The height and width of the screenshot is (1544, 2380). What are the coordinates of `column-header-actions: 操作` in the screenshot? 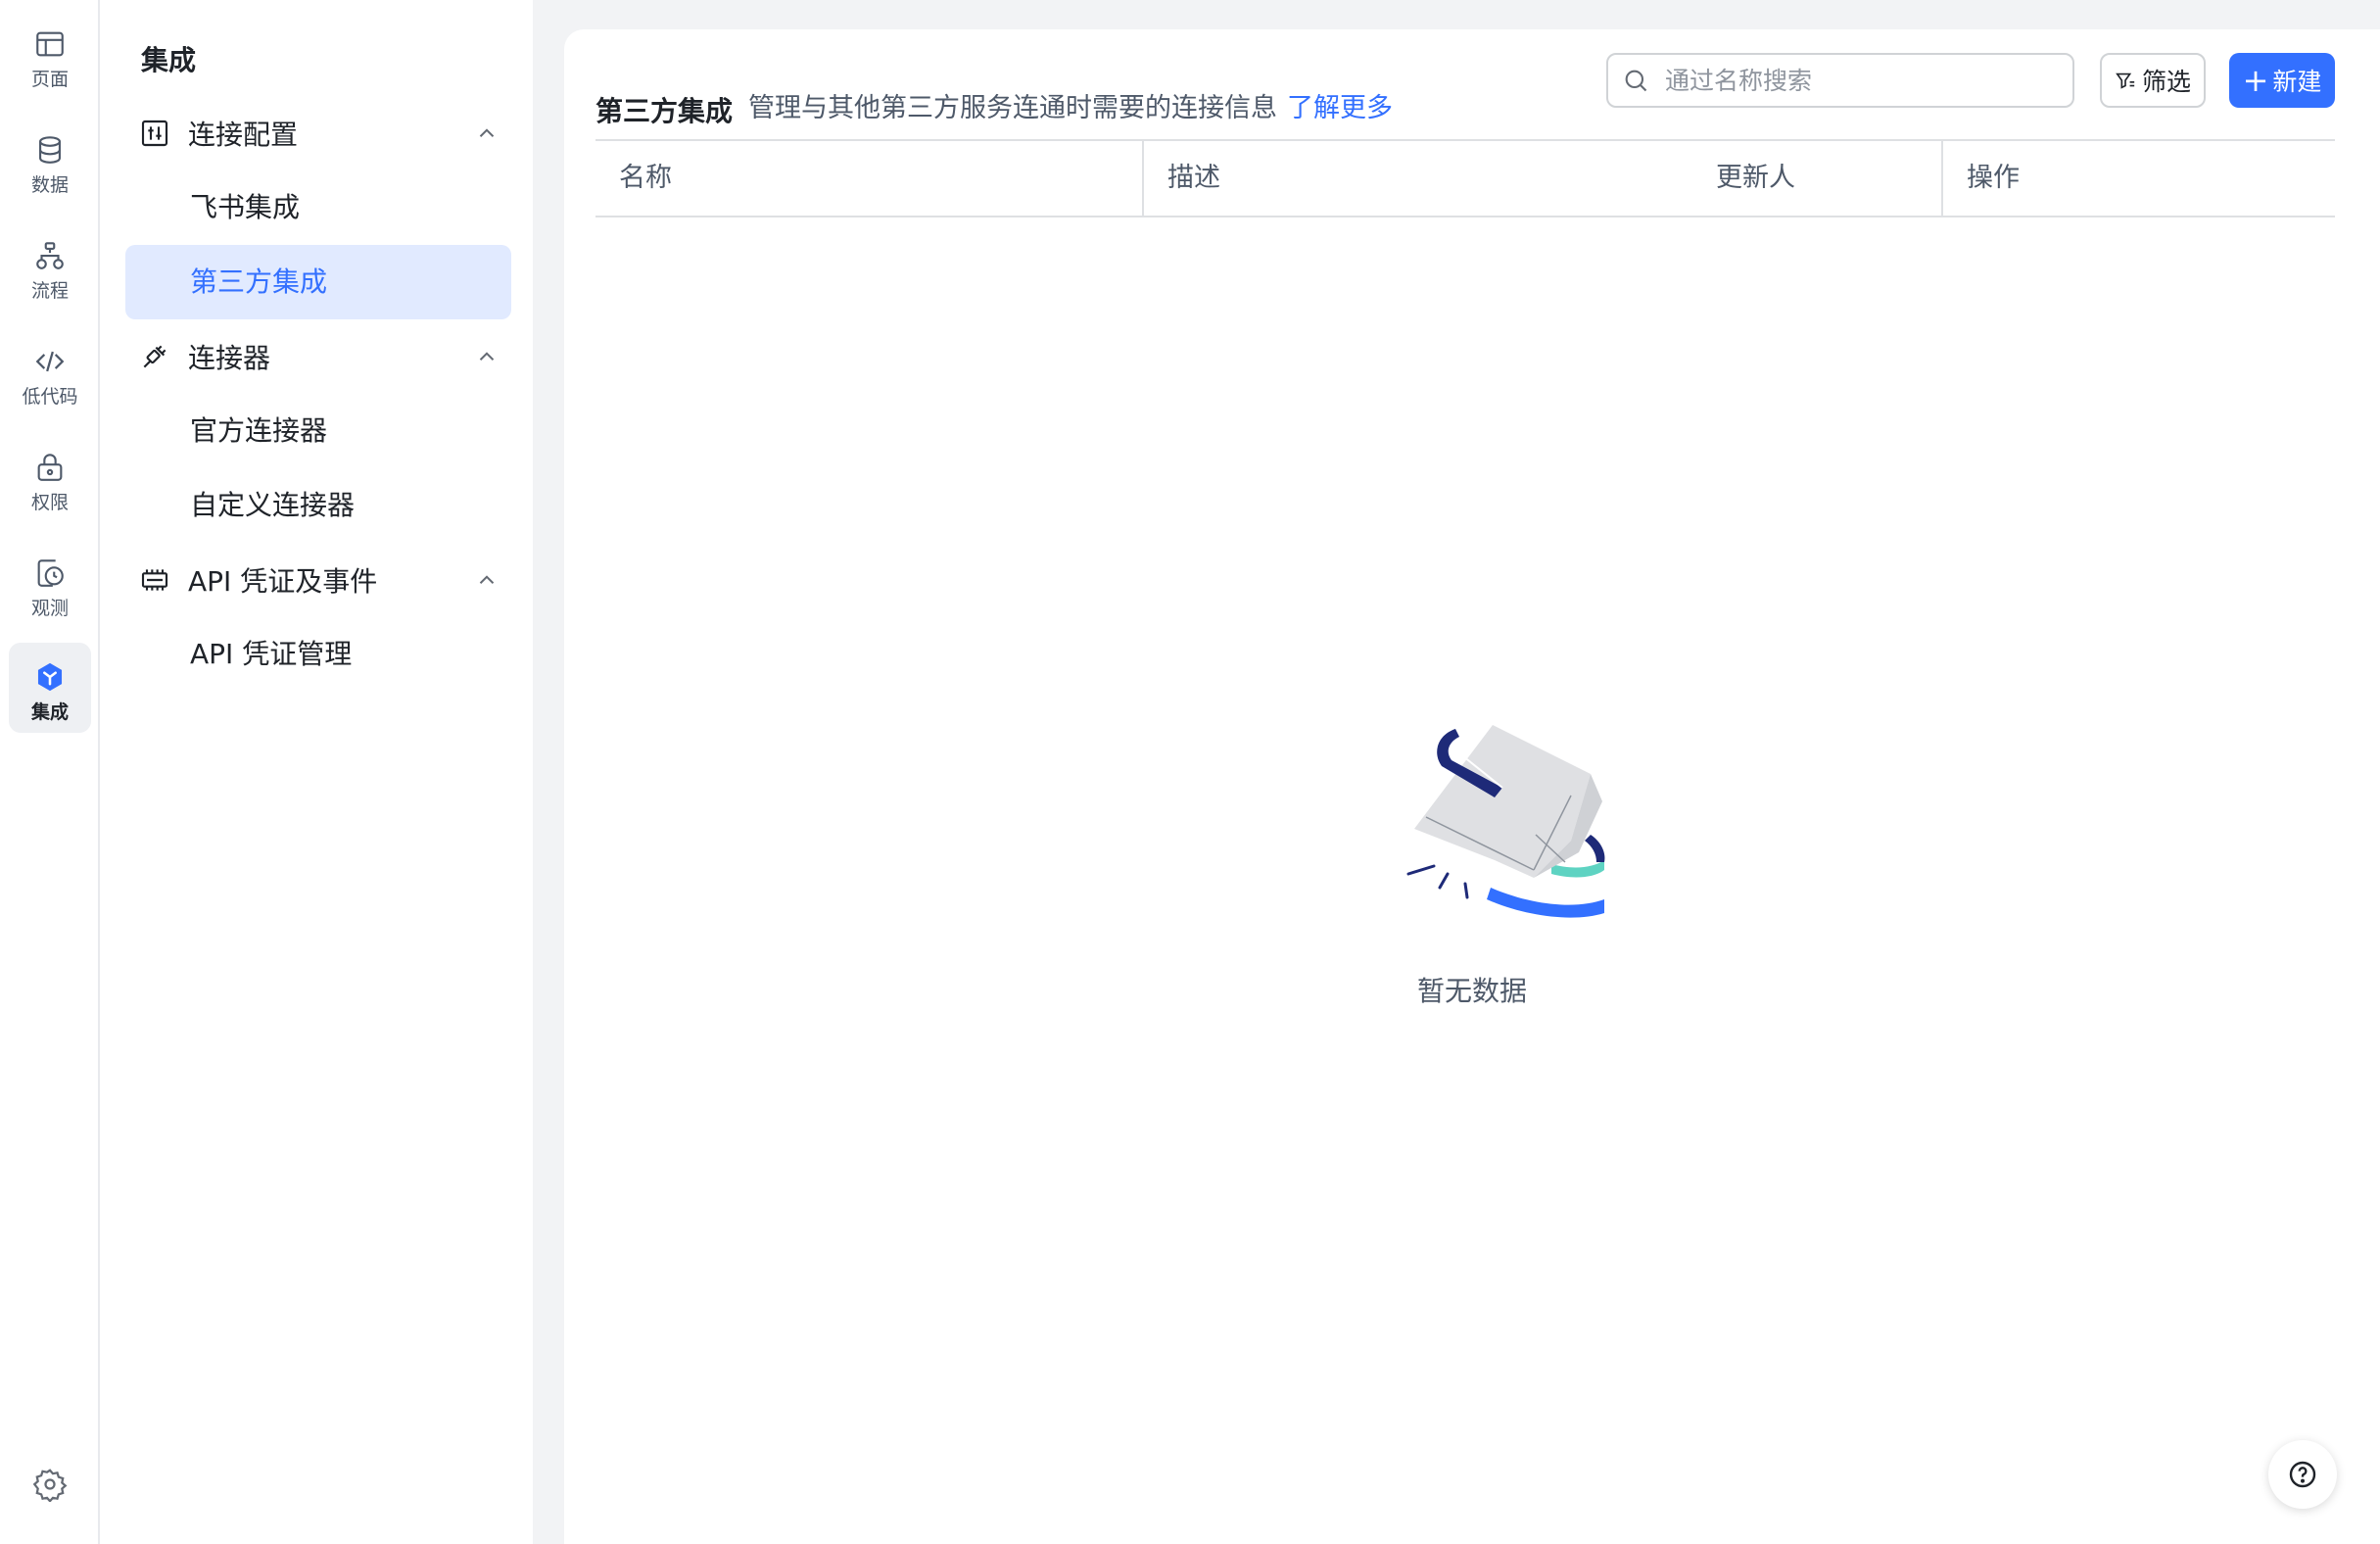 It's located at (1993, 179).